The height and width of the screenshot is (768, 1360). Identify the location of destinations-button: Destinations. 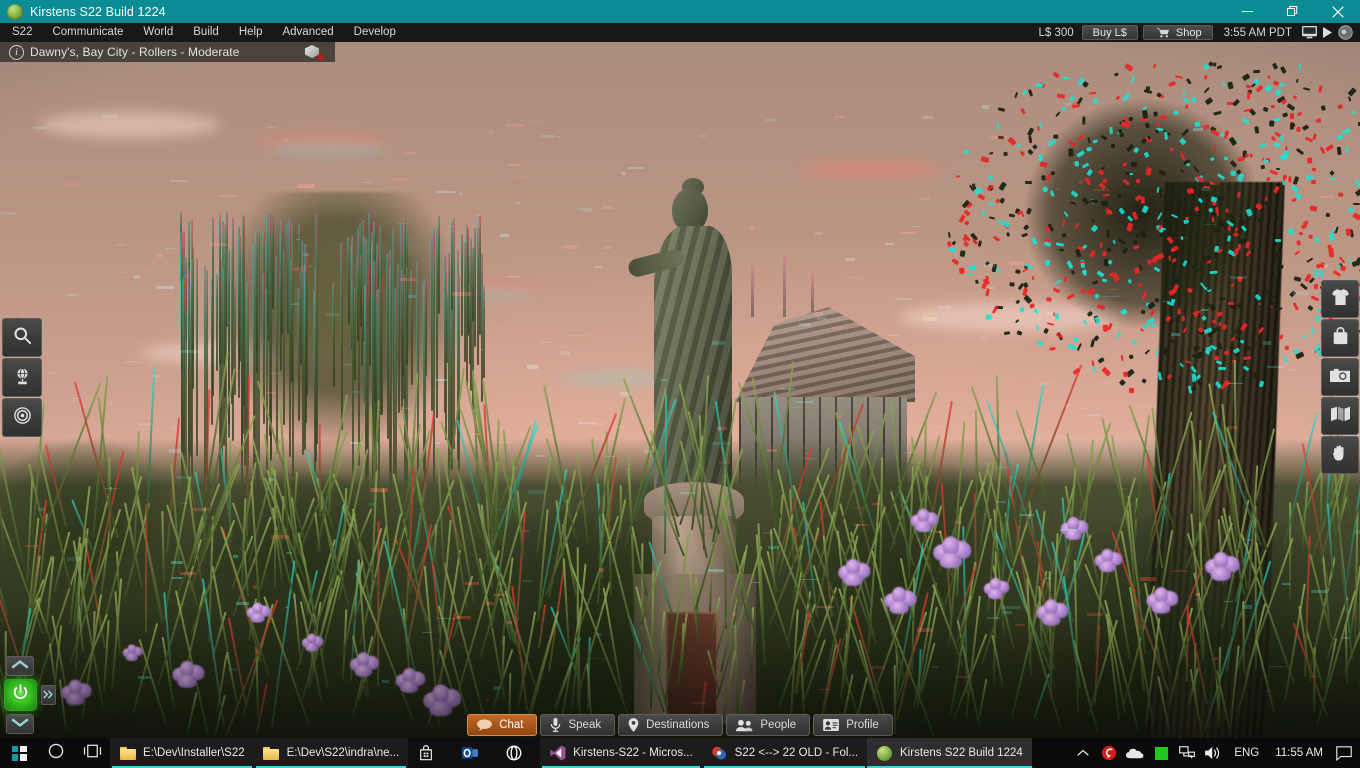
(671, 725).